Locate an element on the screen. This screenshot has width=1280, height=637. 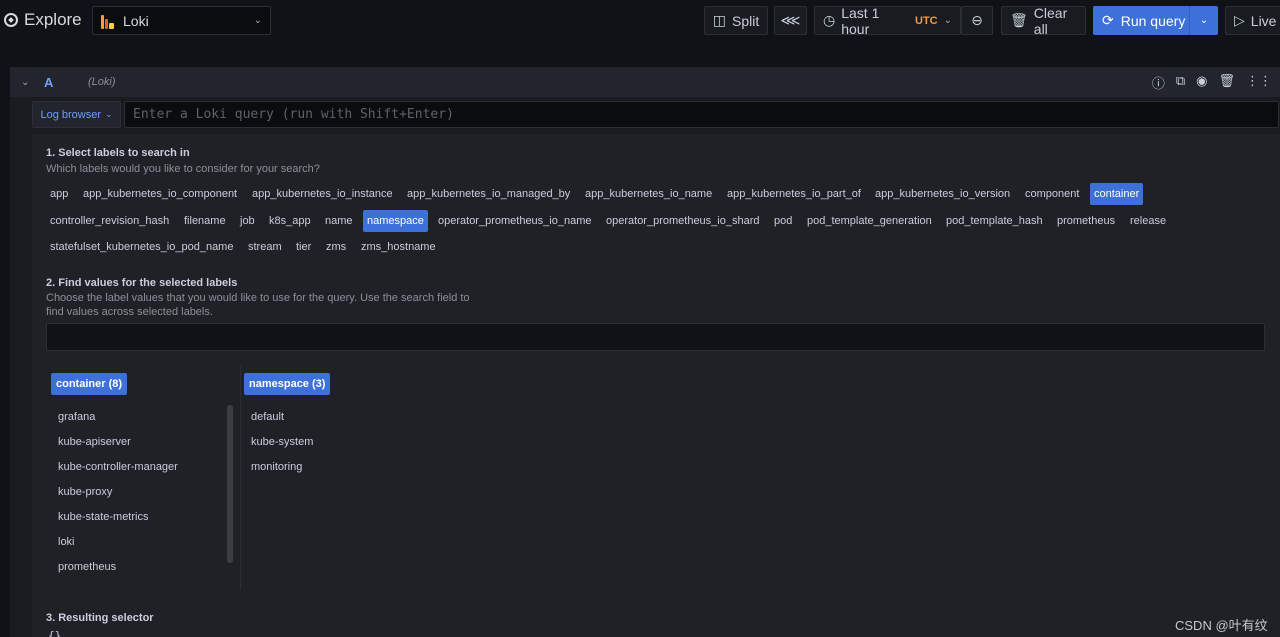
query-datasource-tag: (Loki) is located at coordinates (102, 82).